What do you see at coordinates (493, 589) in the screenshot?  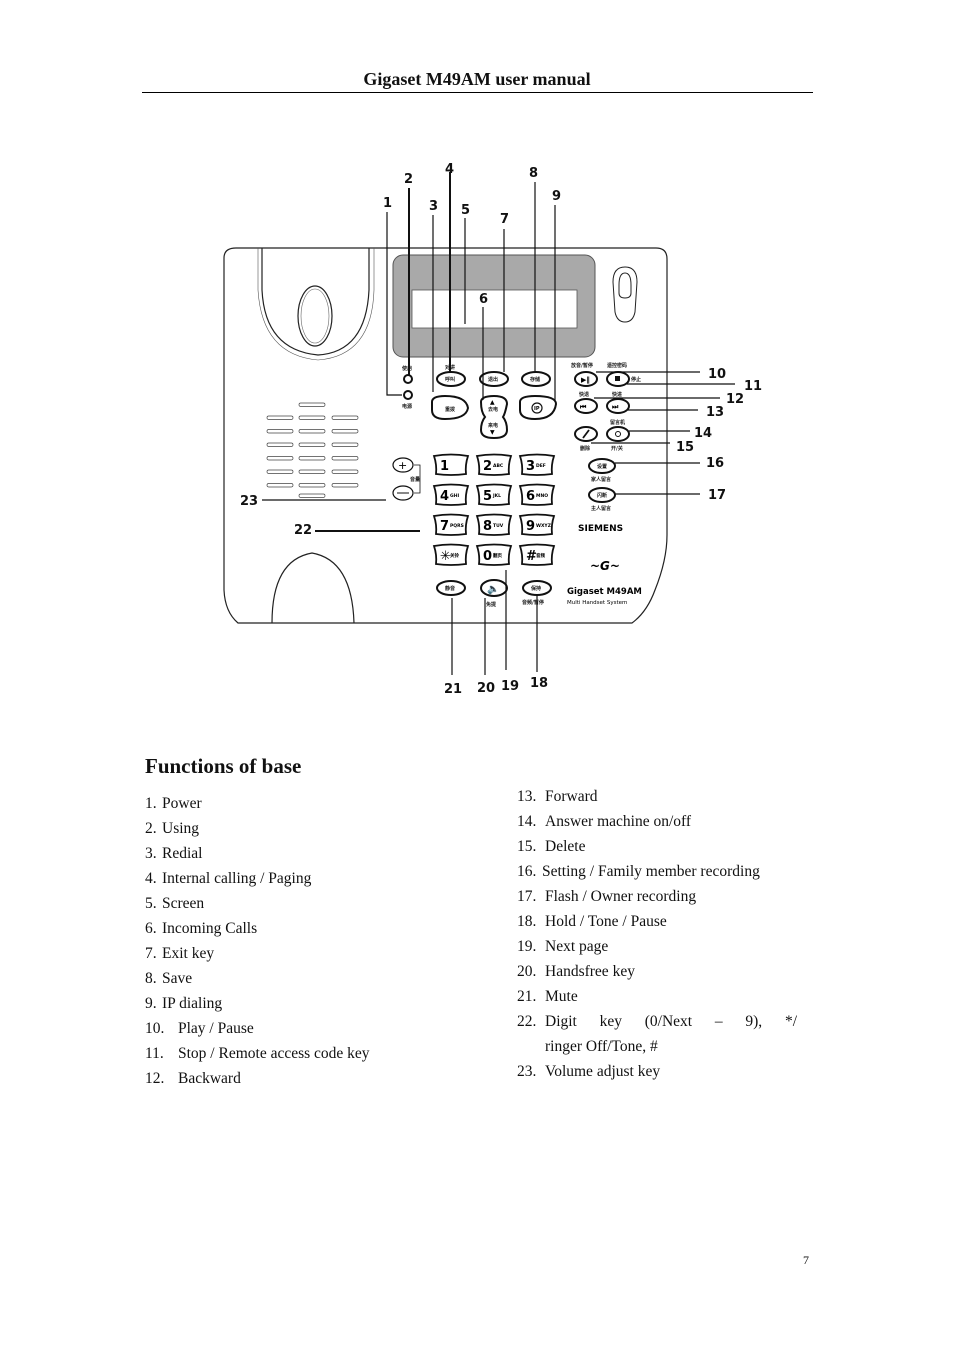 I see `speaker-icon: 🔈` at bounding box center [493, 589].